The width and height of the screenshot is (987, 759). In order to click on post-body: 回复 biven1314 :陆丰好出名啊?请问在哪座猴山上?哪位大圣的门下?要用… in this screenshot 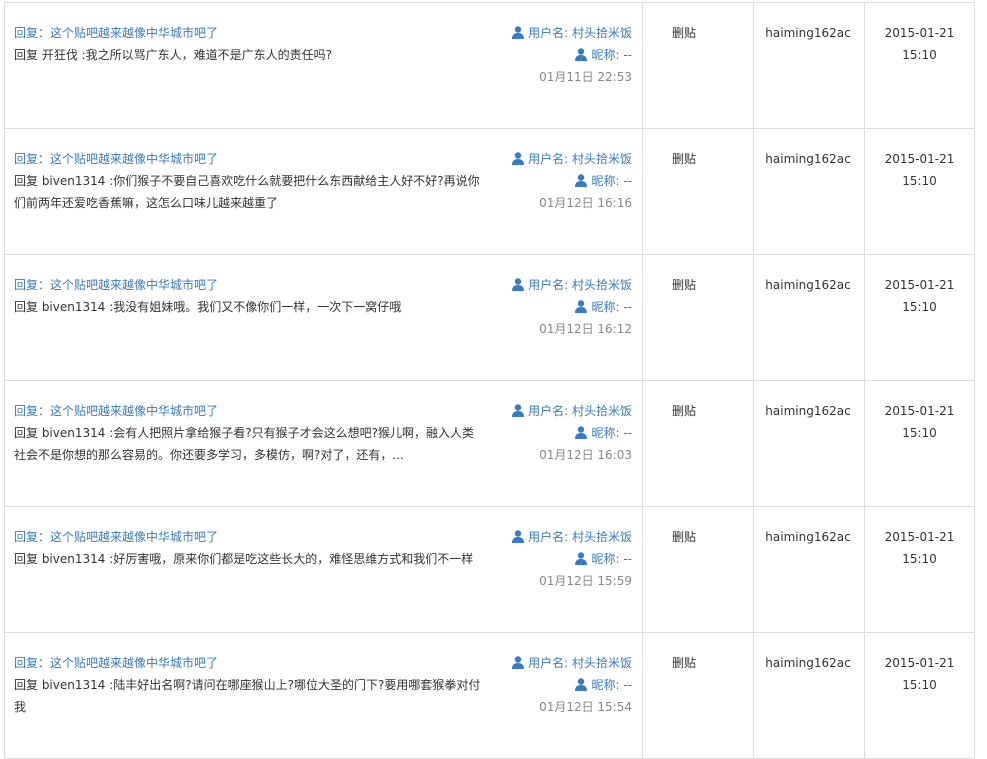, I will do `click(247, 696)`.